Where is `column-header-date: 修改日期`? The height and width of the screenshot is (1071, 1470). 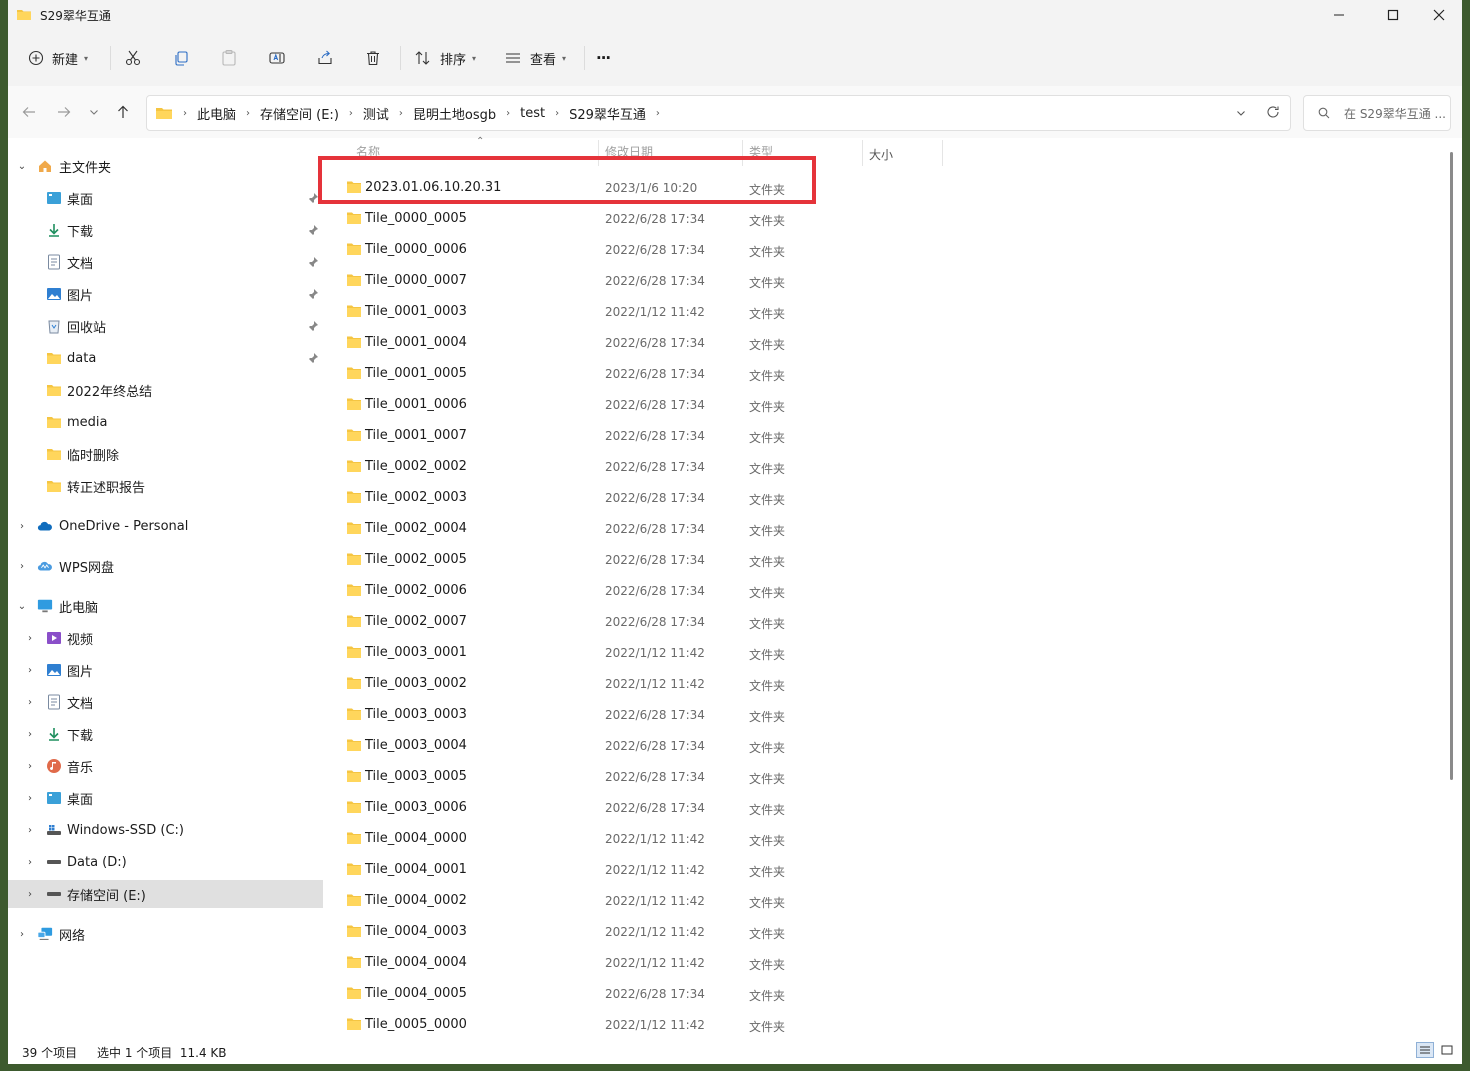 column-header-date: 修改日期 is located at coordinates (629, 149).